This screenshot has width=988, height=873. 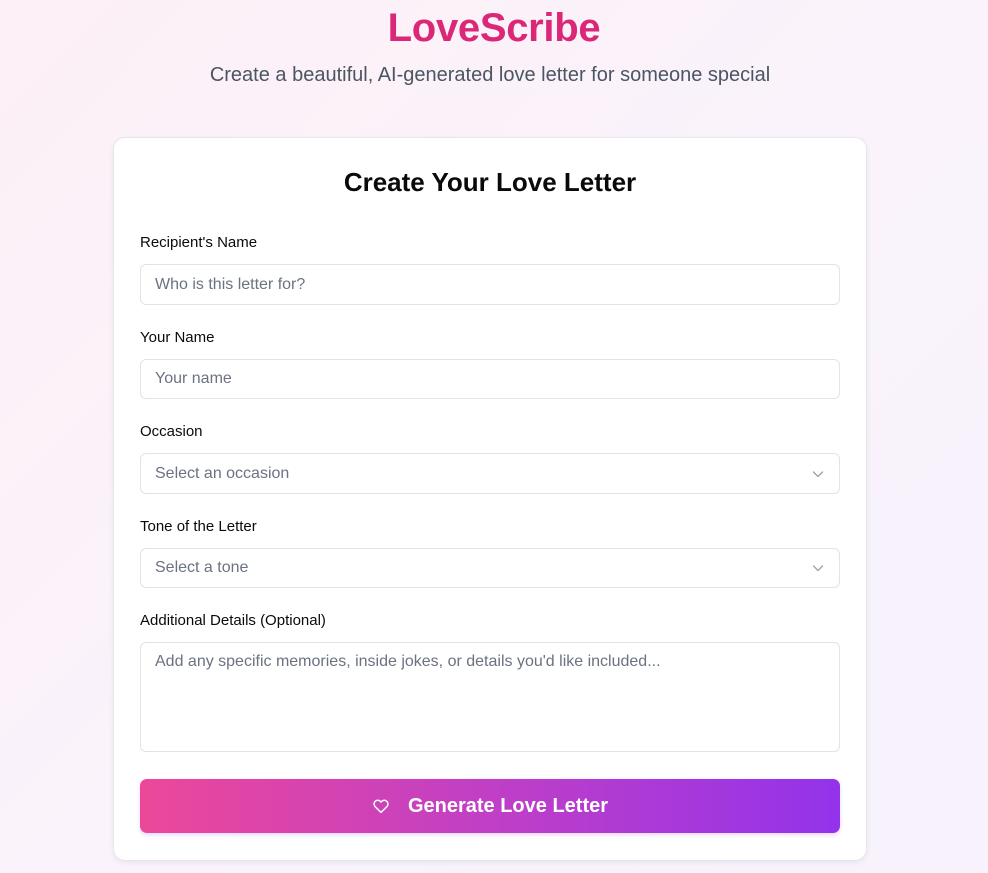 I want to click on recipient-name-label: Recipient's Name, so click(x=199, y=242).